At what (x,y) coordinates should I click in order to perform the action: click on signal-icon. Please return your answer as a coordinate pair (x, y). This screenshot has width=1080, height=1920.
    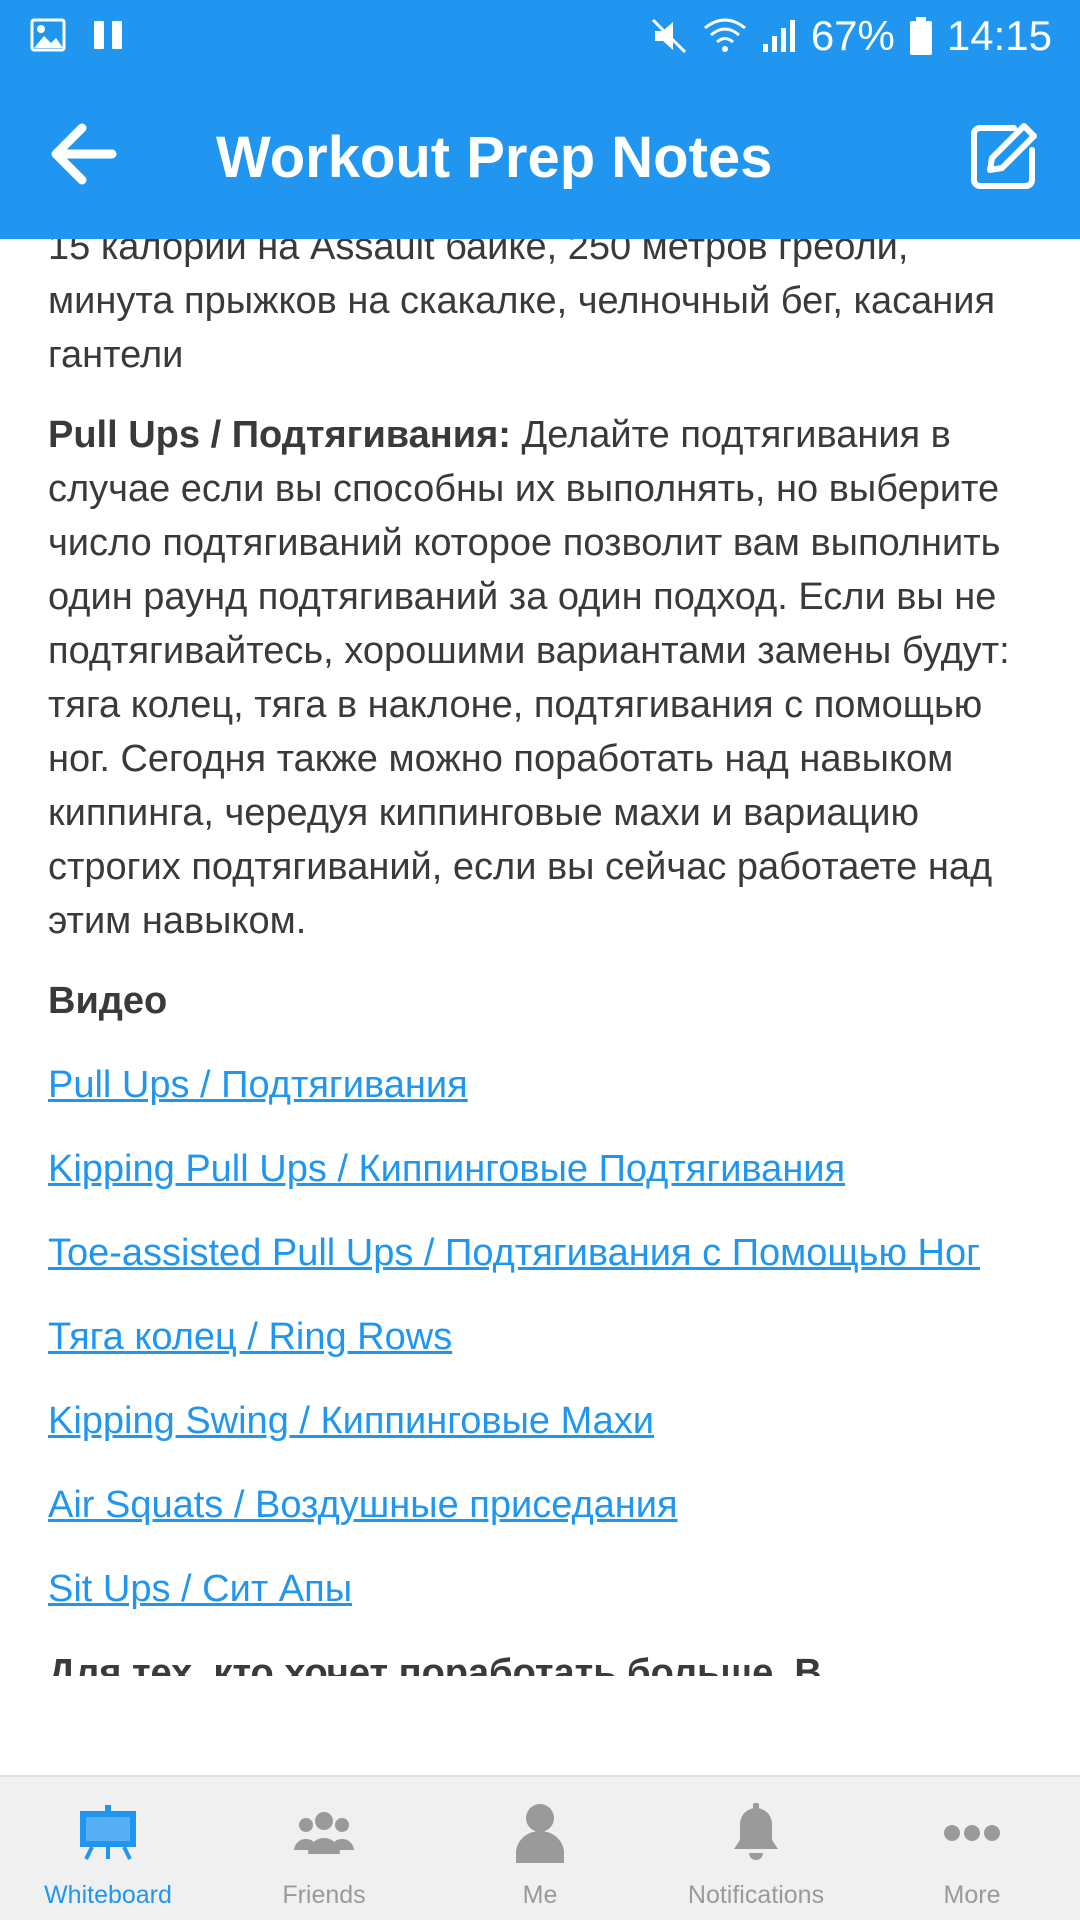
    Looking at the image, I should click on (779, 36).